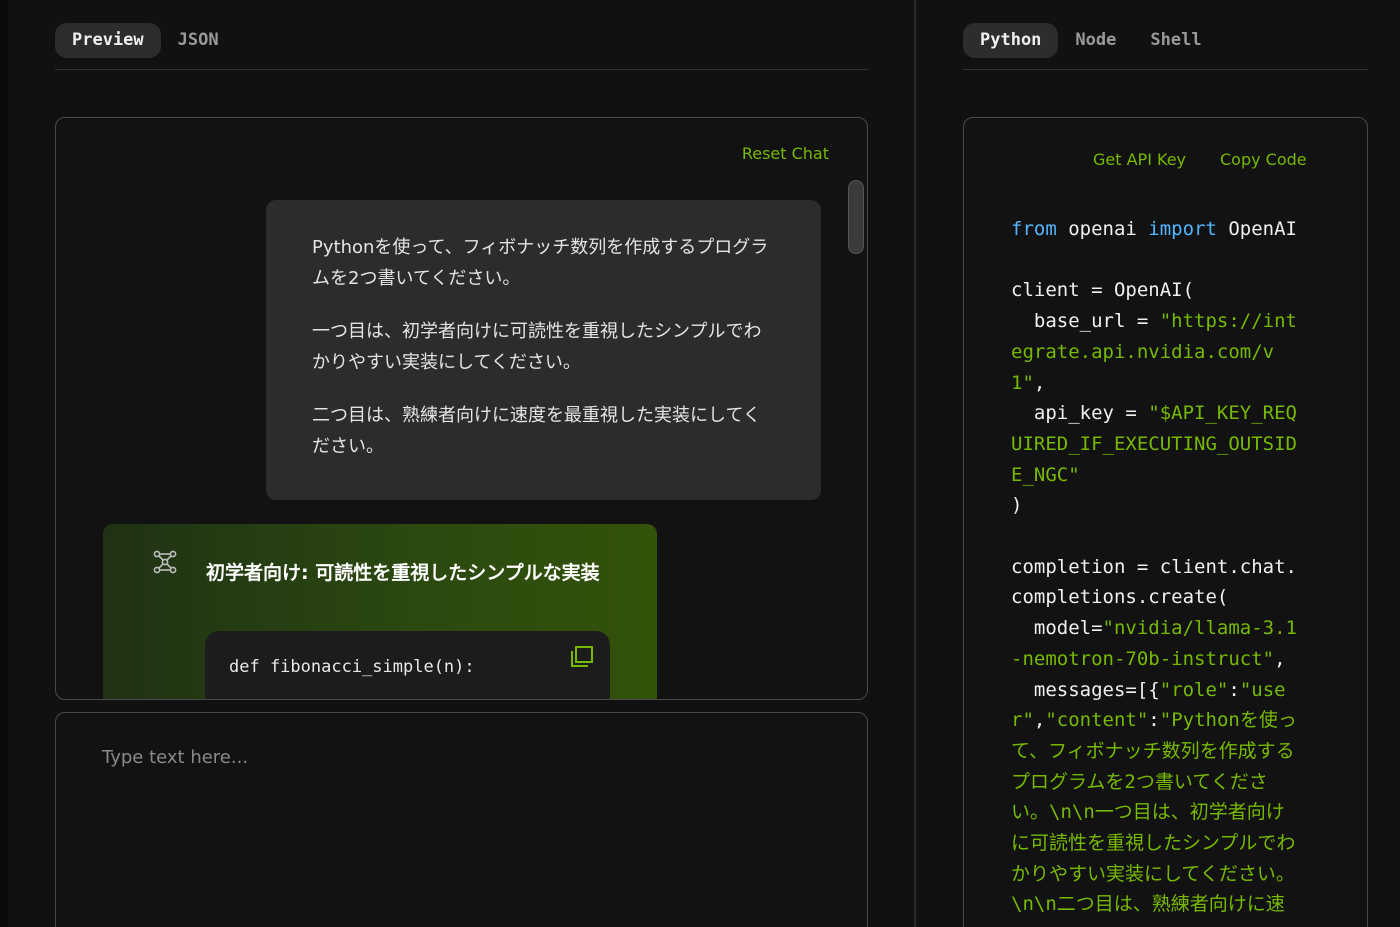  What do you see at coordinates (403, 573) in the screenshot?
I see `assistant-response-heading: 初学者向け: 可読性を重視したシンプルな実装` at bounding box center [403, 573].